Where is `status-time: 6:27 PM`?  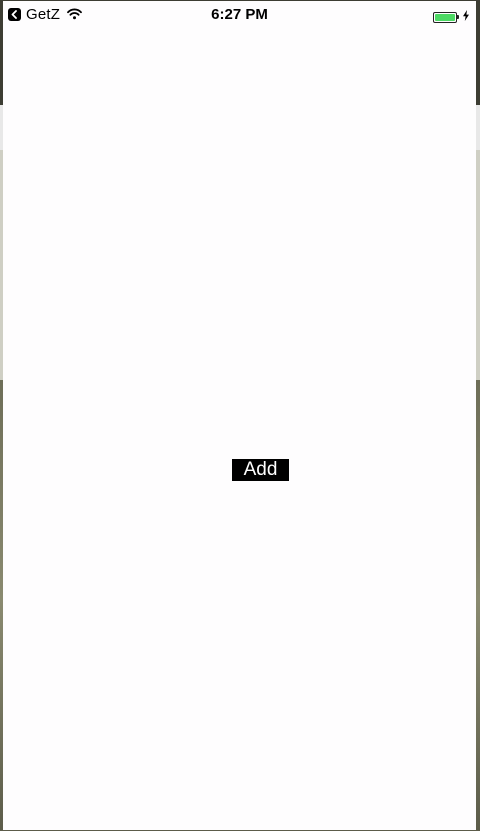
status-time: 6:27 PM is located at coordinates (239, 14).